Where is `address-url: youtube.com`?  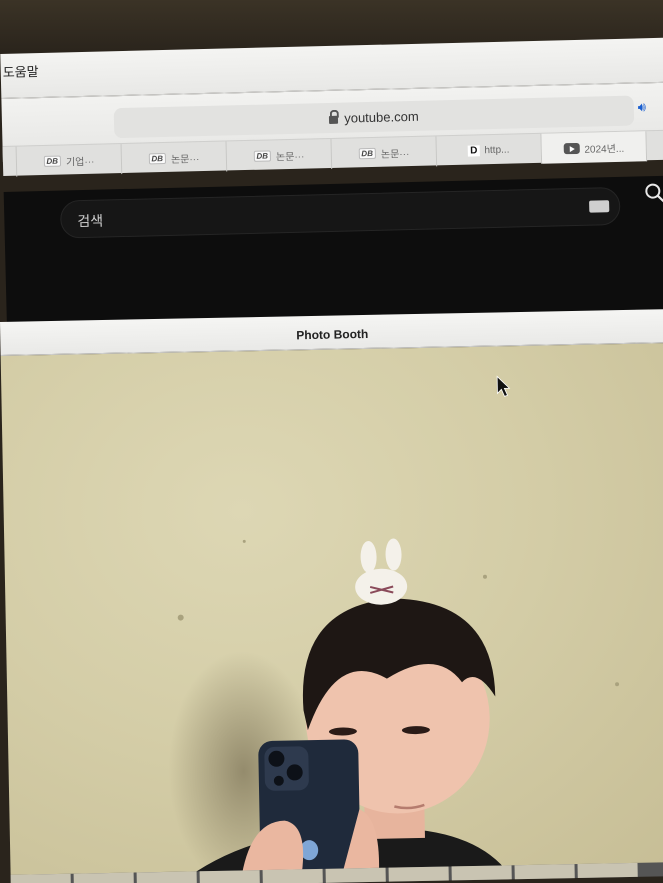 address-url: youtube.com is located at coordinates (381, 117).